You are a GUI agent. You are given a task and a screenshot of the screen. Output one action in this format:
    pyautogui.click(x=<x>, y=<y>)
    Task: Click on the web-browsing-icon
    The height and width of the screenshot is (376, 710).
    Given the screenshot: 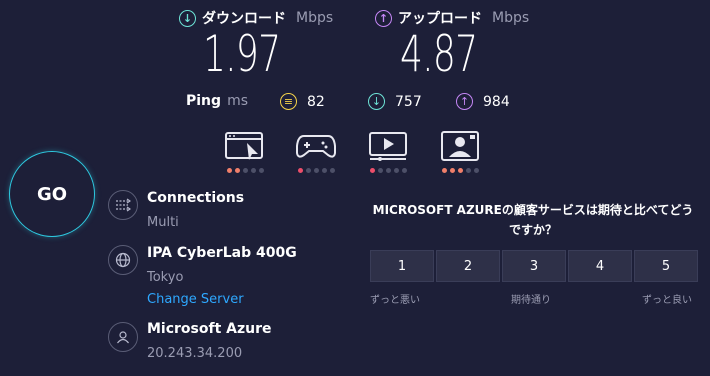 What is the action you would take?
    pyautogui.click(x=244, y=146)
    